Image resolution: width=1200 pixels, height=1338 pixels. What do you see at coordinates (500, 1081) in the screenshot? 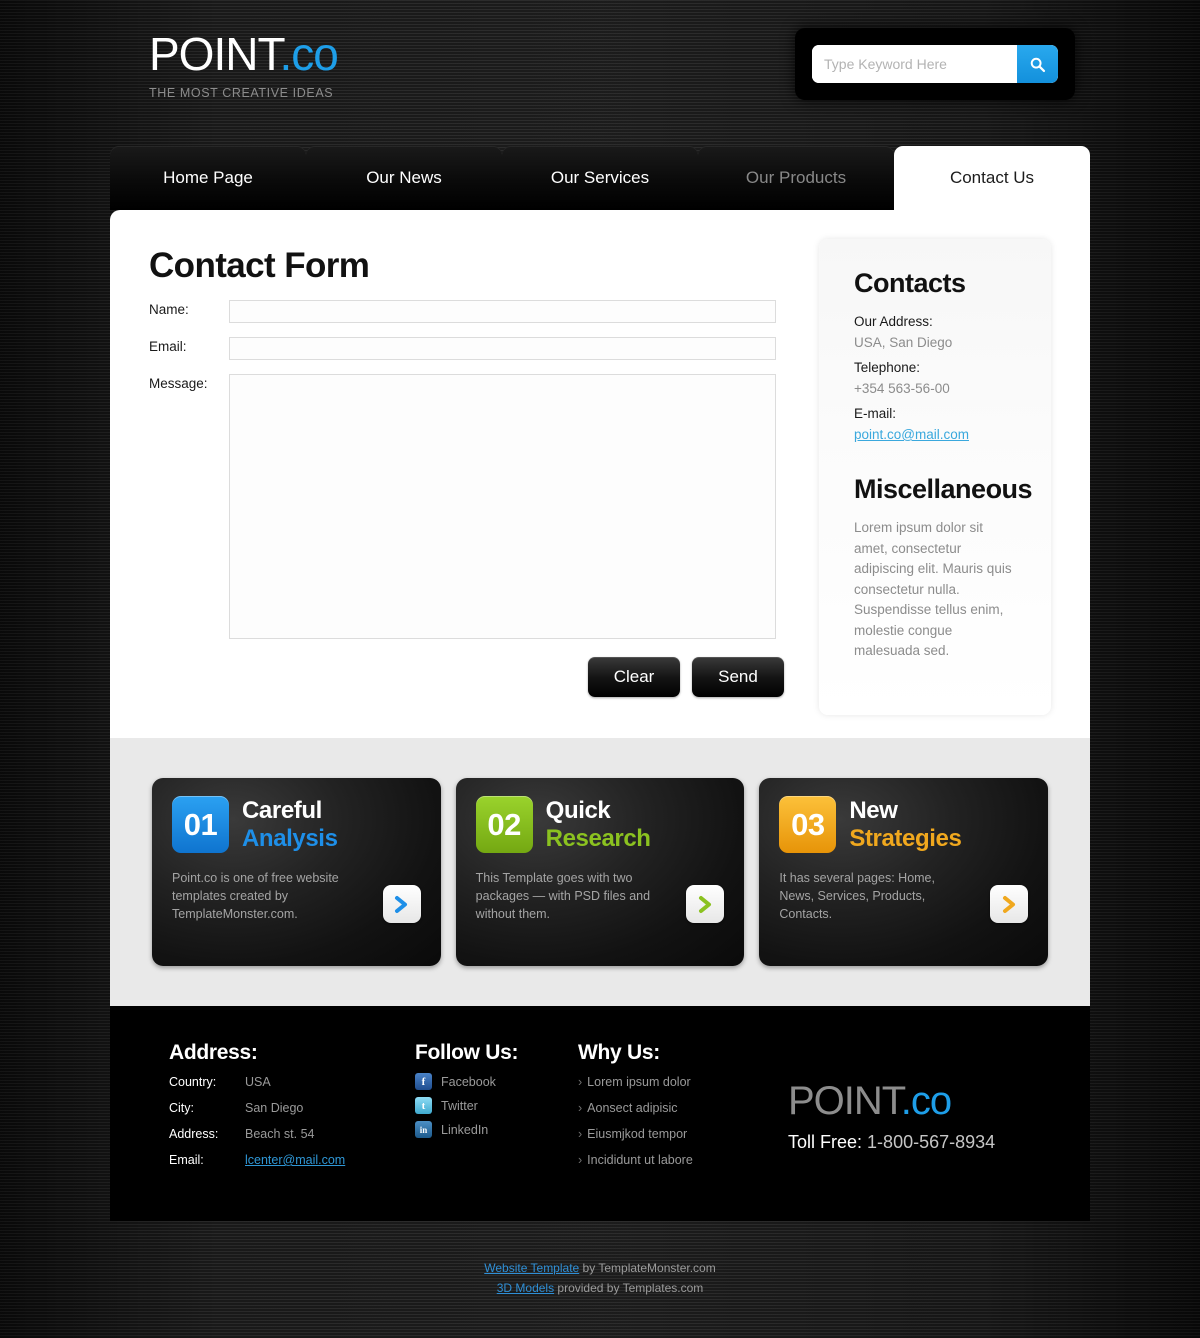
I see `social-link-facebook: f Facebook` at bounding box center [500, 1081].